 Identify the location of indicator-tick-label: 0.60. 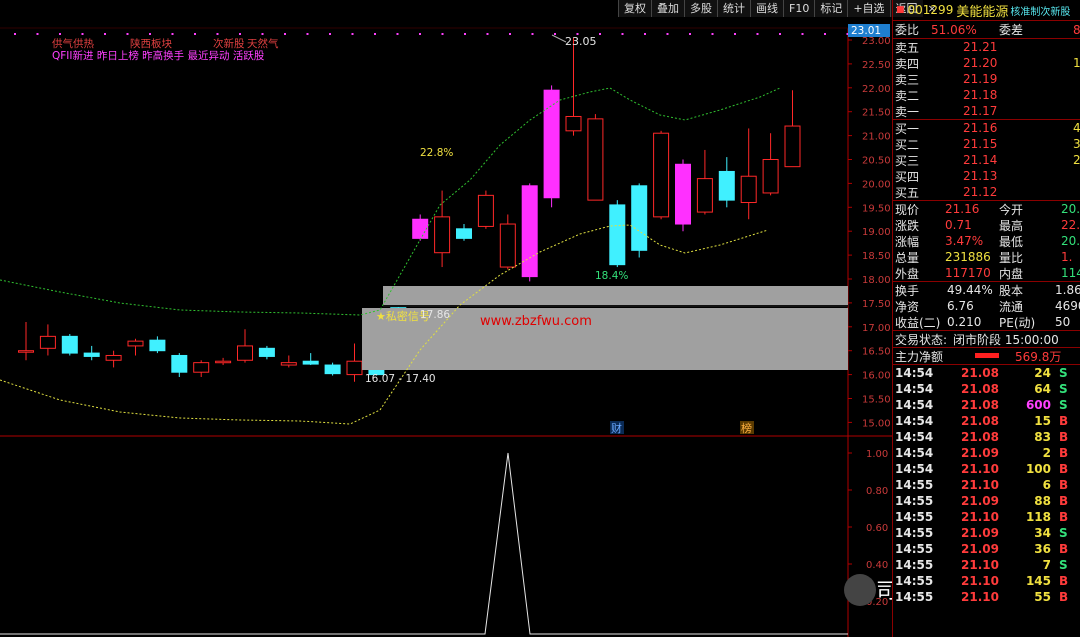
(877, 528).